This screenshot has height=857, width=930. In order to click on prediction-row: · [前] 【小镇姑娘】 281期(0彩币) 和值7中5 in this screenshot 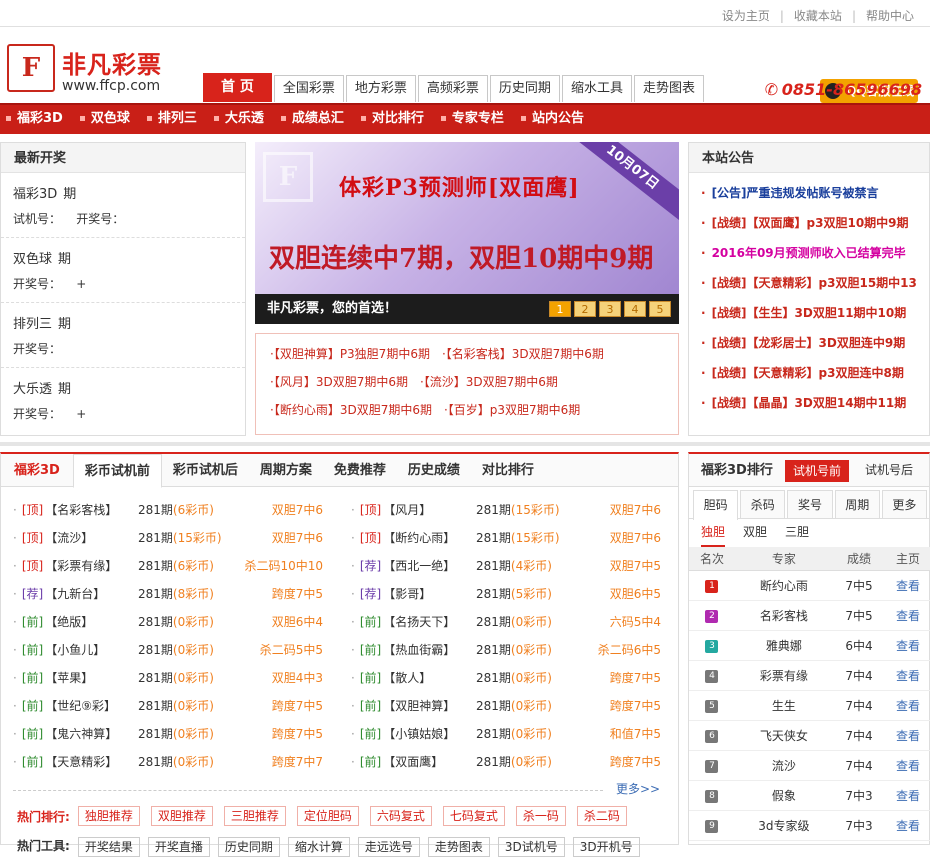, I will do `click(506, 734)`.